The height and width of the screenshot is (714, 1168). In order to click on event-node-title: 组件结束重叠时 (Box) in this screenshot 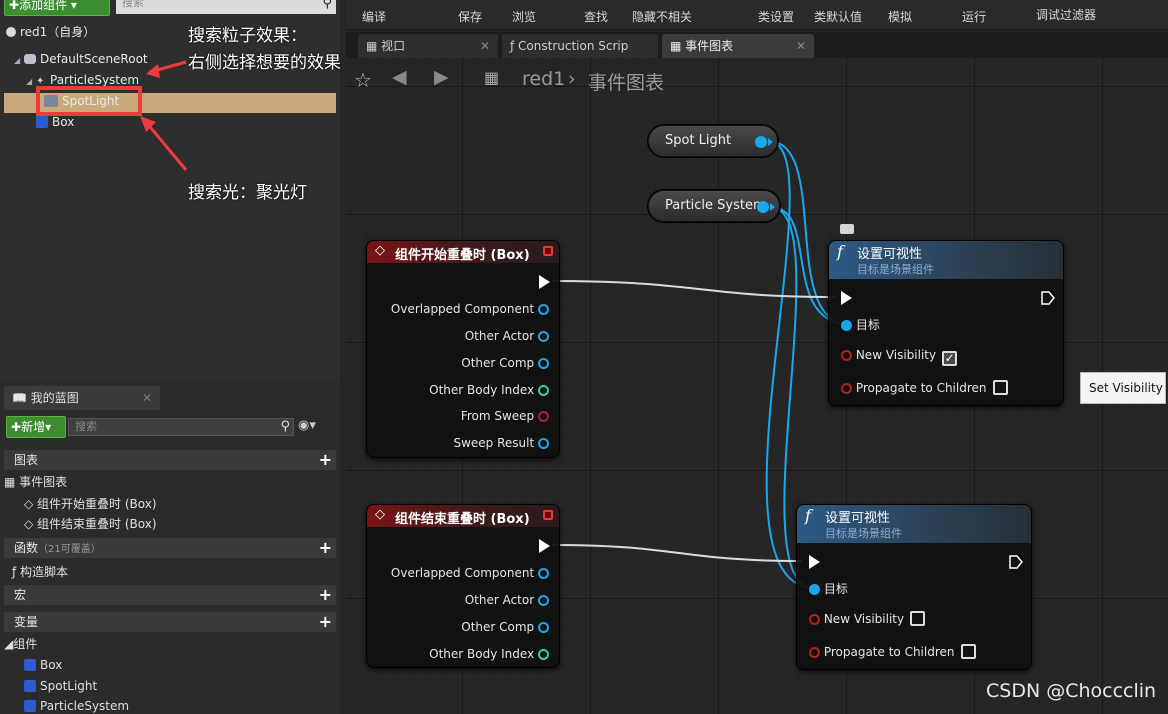, I will do `click(462, 519)`.